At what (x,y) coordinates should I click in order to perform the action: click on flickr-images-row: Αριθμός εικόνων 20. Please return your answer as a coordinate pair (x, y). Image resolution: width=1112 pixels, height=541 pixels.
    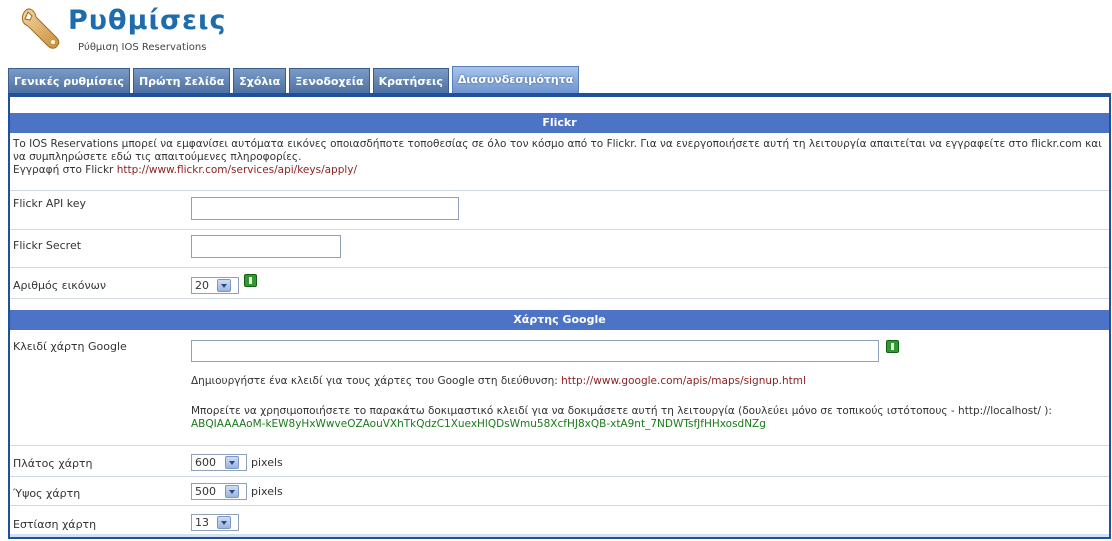
    Looking at the image, I should click on (559, 283).